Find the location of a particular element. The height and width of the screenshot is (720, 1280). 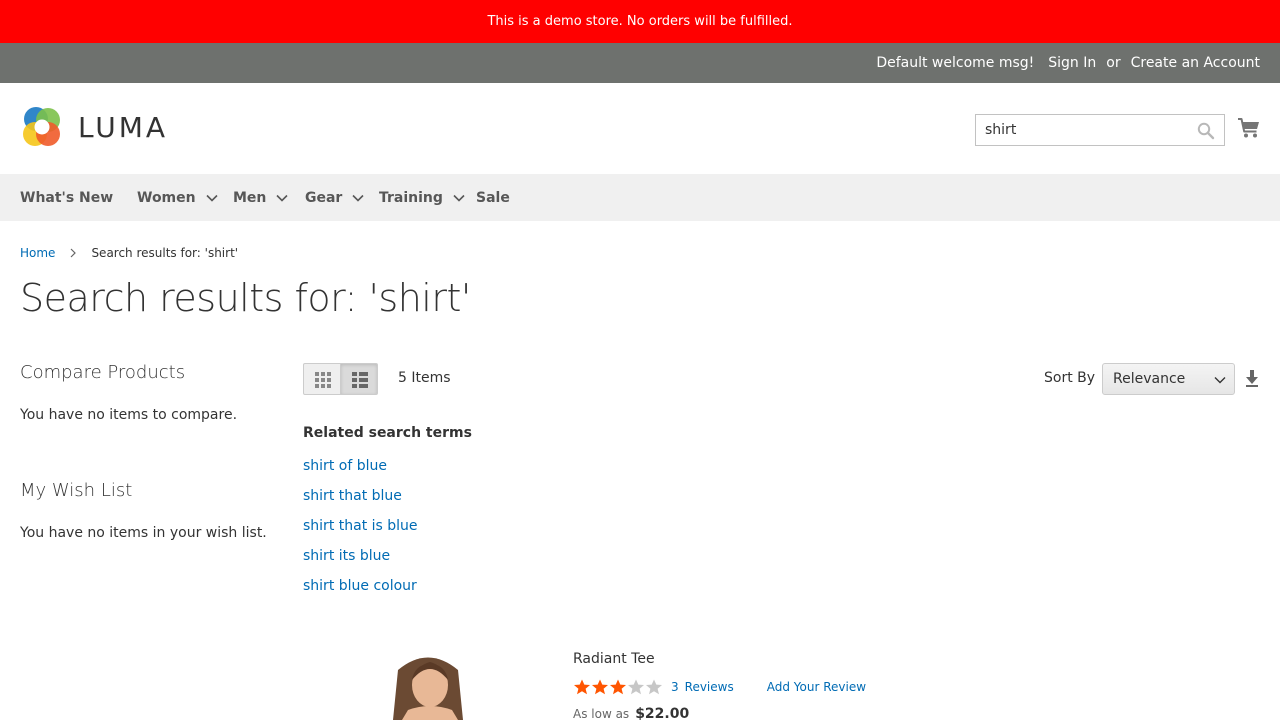

nav-women: Women is located at coordinates (177, 197).